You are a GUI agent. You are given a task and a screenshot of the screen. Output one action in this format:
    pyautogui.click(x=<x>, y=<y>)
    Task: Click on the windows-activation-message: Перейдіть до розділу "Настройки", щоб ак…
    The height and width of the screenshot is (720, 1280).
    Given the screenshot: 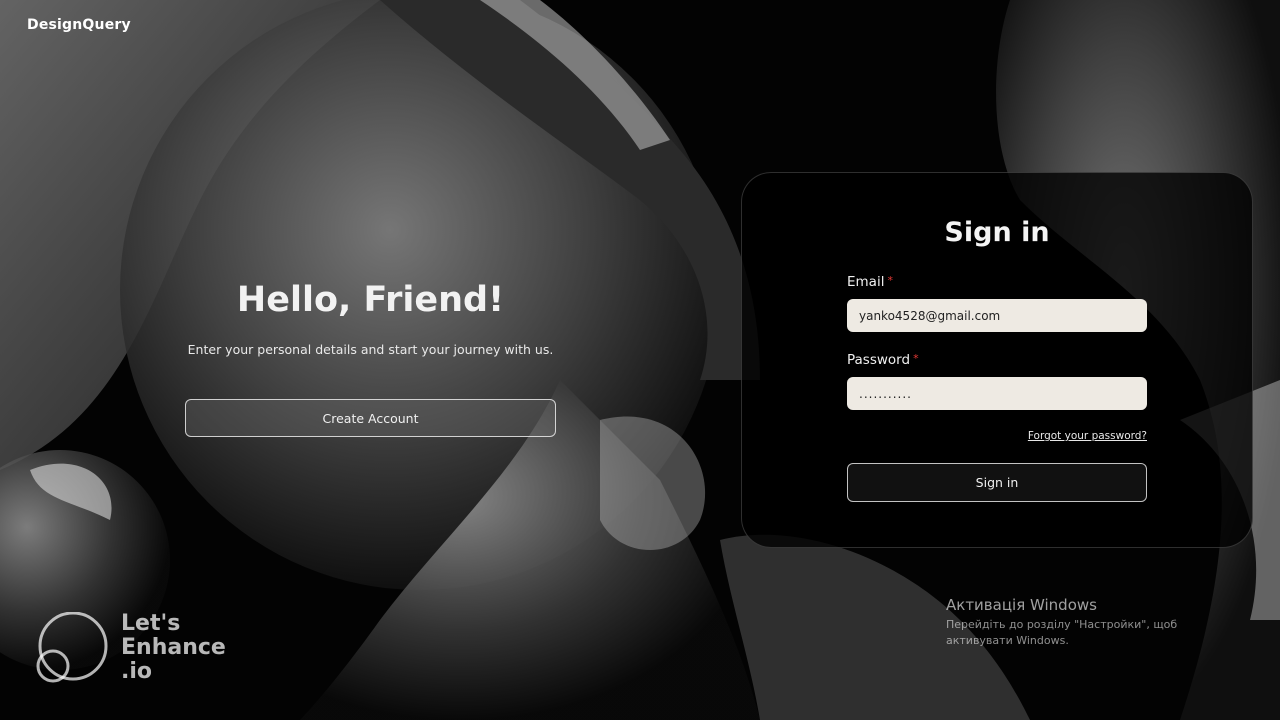 What is the action you would take?
    pyautogui.click(x=1062, y=632)
    